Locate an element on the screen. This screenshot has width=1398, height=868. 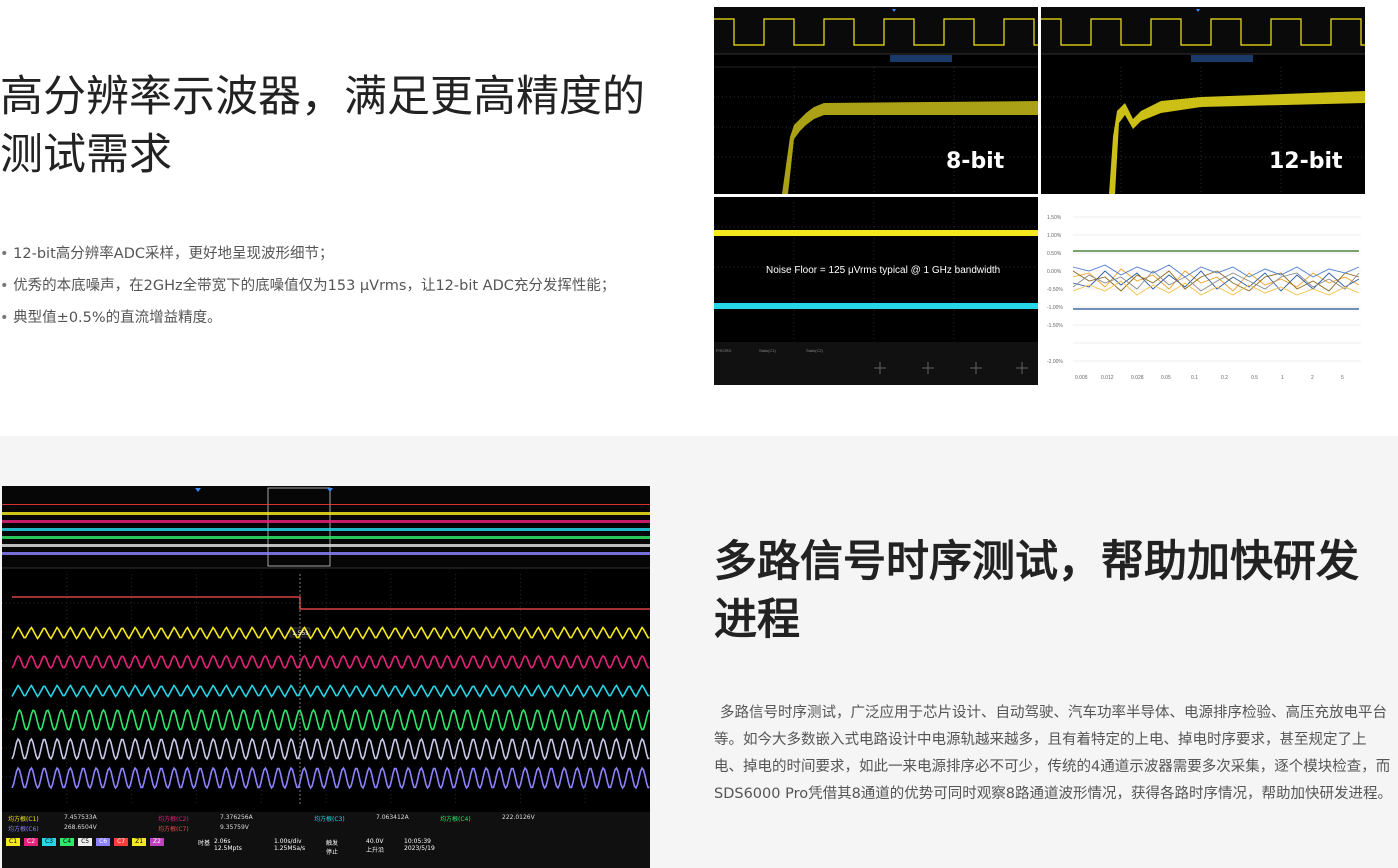
svg-text: 0.00% is located at coordinates (1054, 272).